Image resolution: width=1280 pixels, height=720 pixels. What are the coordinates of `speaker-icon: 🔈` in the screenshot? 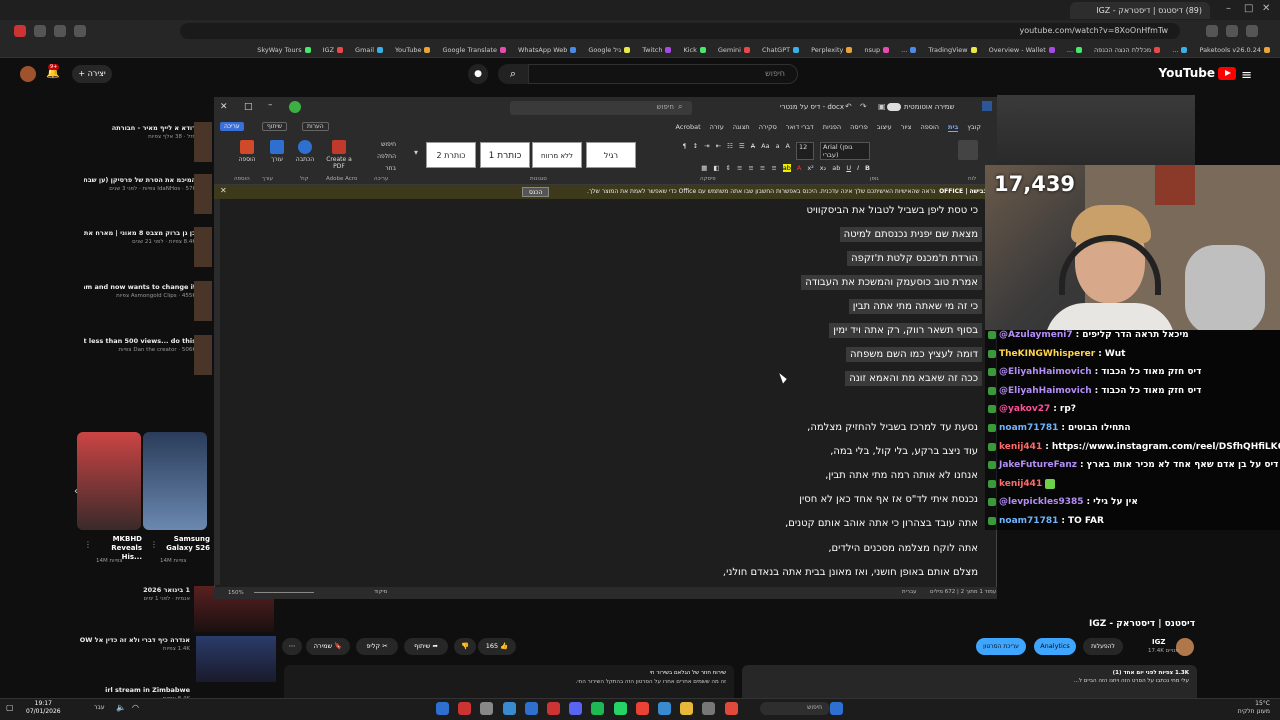 It's located at (121, 707).